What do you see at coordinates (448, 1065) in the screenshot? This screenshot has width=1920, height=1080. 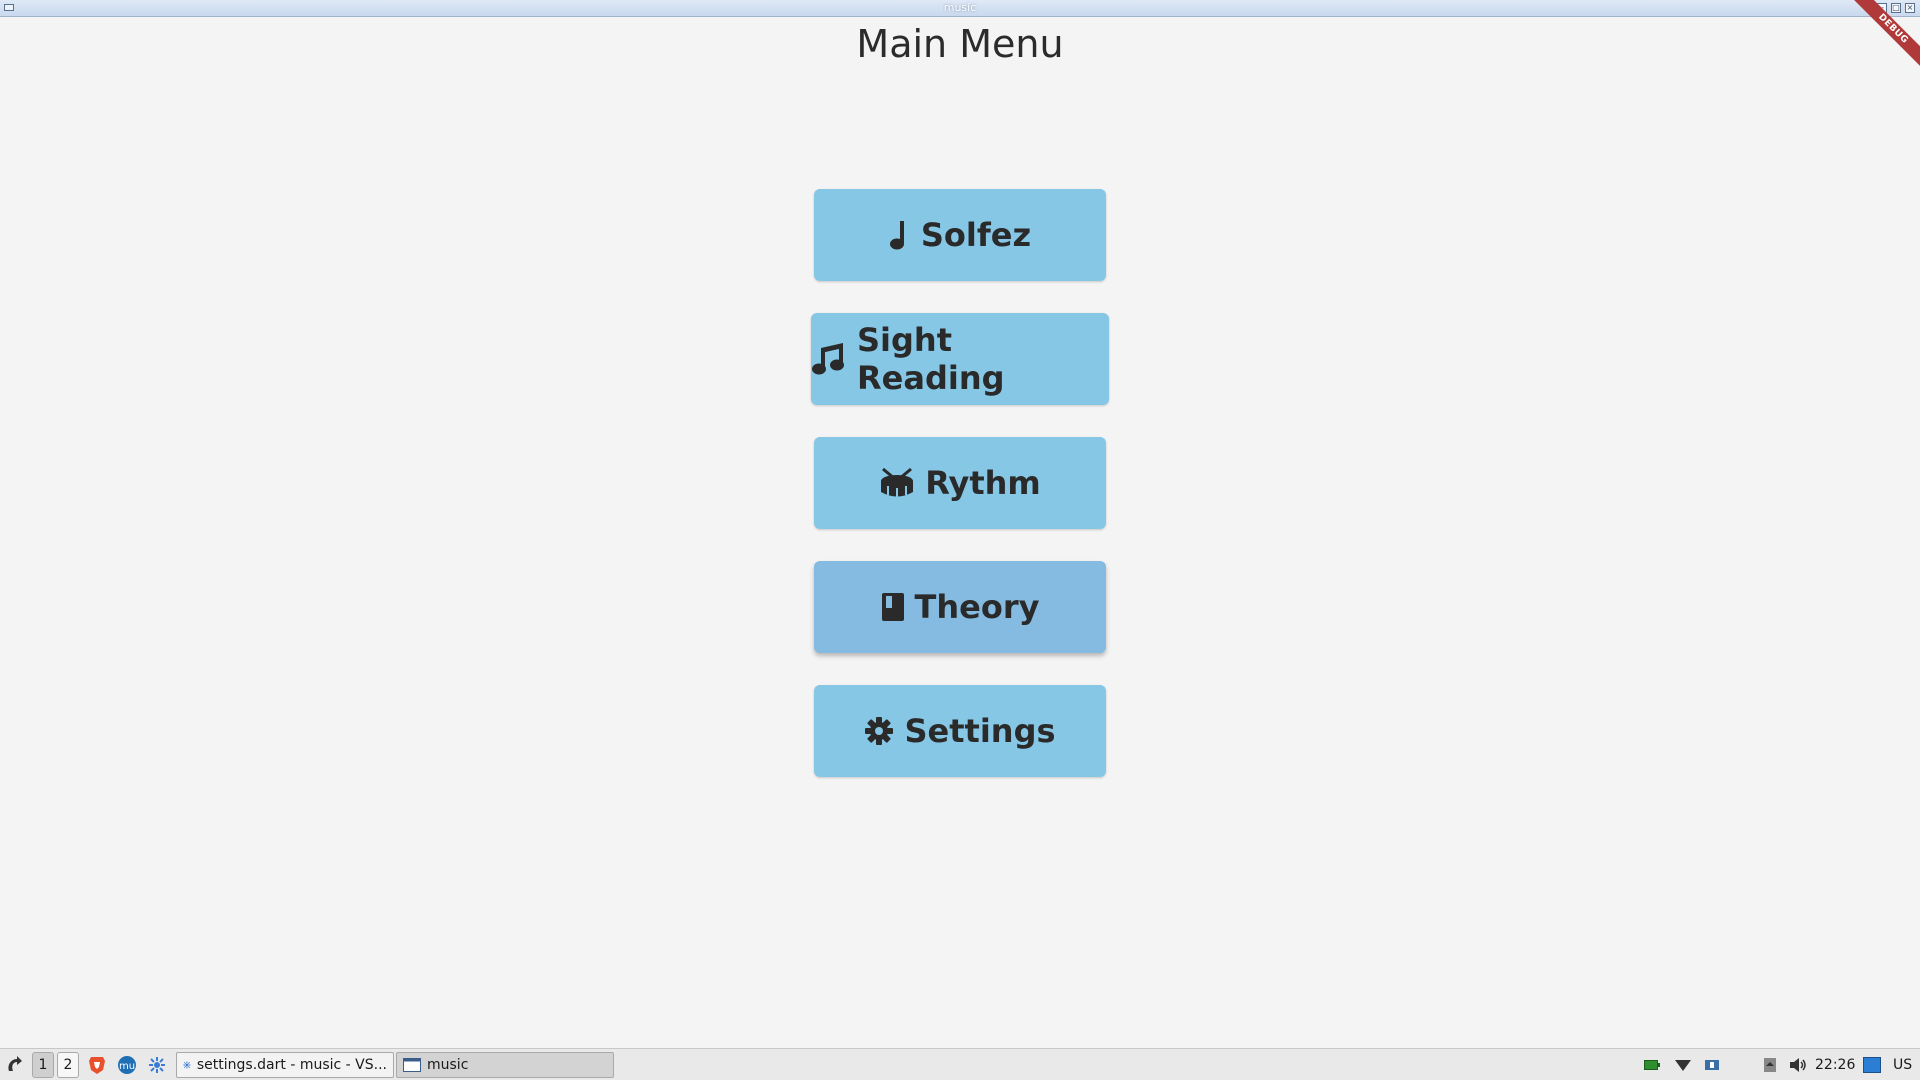 I see `taskbar-task-label: music` at bounding box center [448, 1065].